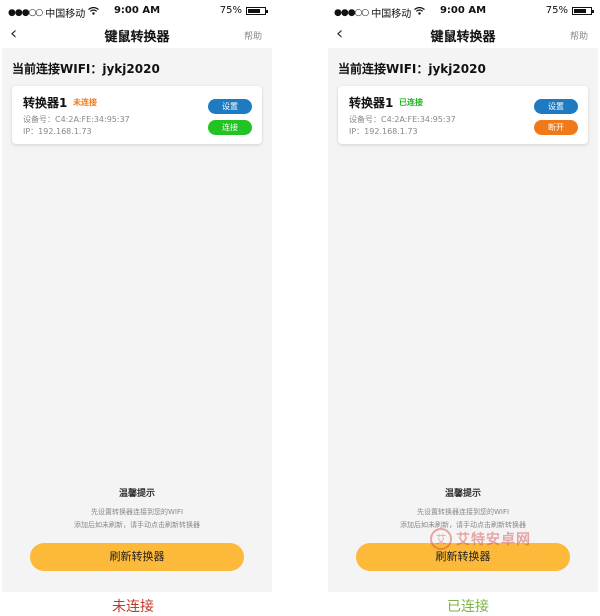  I want to click on connect-button: 连接, so click(230, 127).